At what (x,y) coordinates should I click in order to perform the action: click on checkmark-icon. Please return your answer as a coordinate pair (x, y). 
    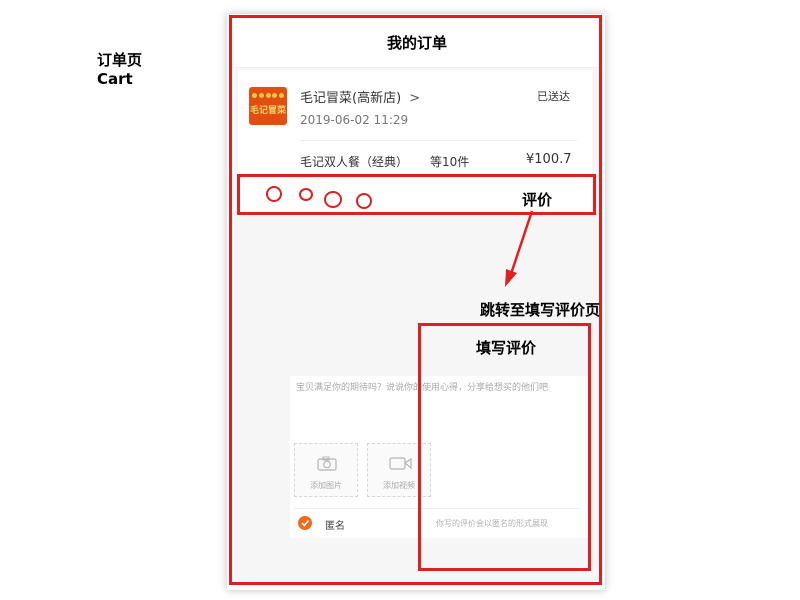
    Looking at the image, I should click on (305, 523).